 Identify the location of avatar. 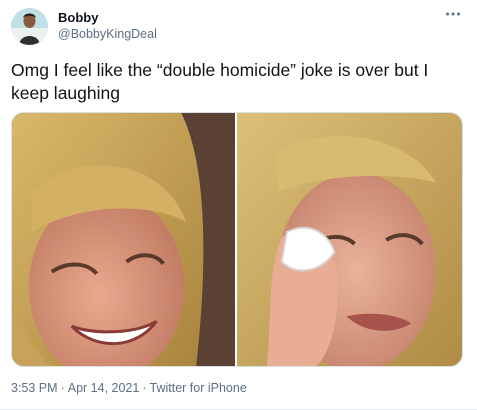
(29, 26).